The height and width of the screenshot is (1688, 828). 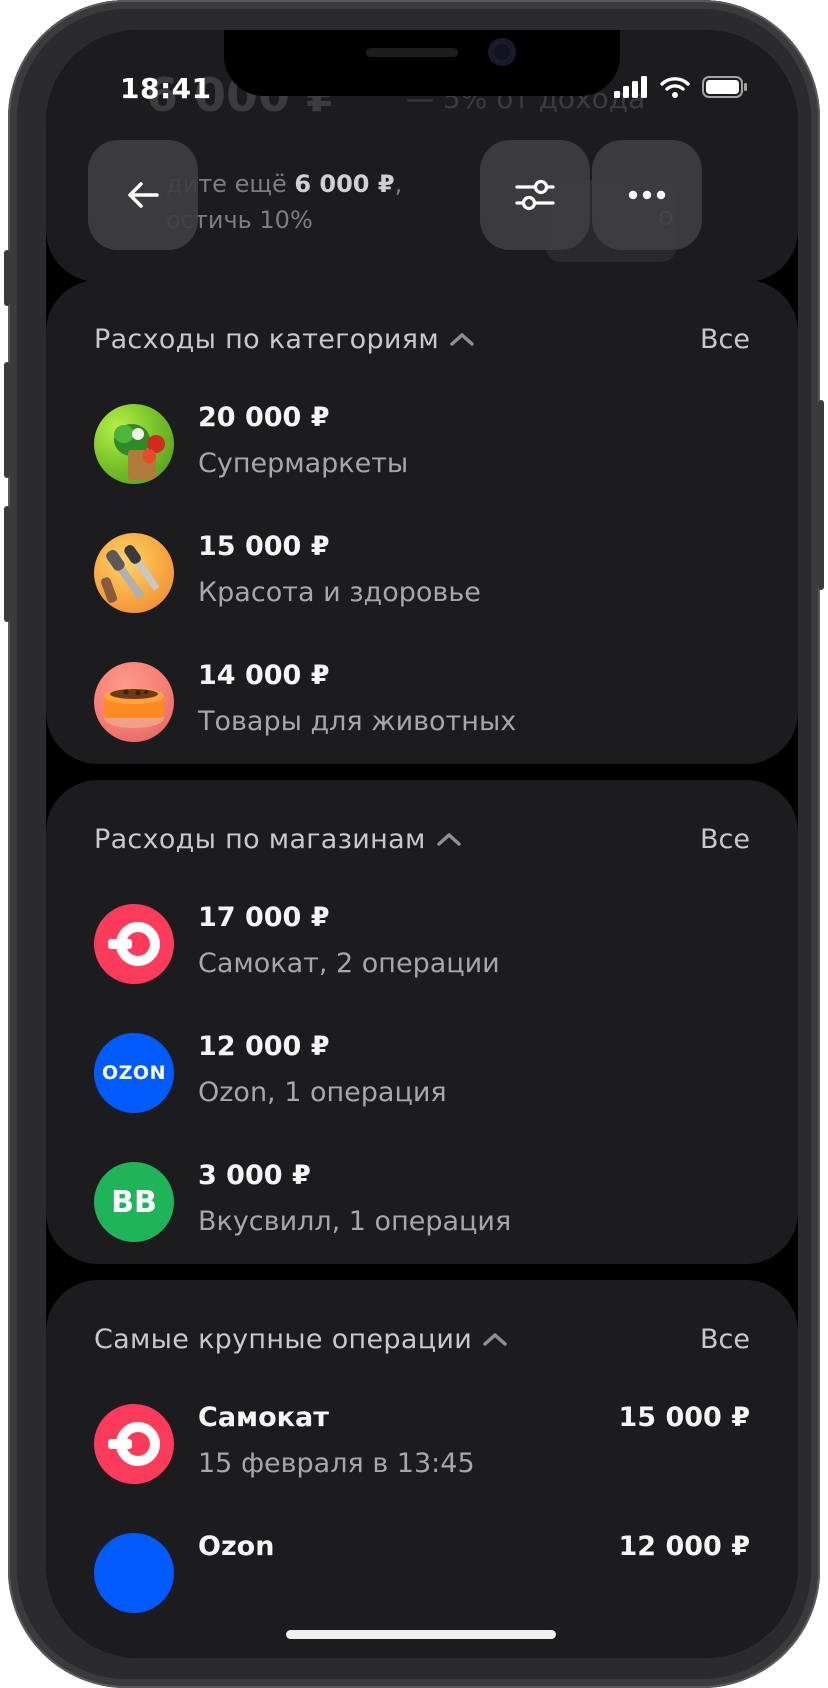 I want to click on hint-suffix: ,, so click(x=398, y=184).